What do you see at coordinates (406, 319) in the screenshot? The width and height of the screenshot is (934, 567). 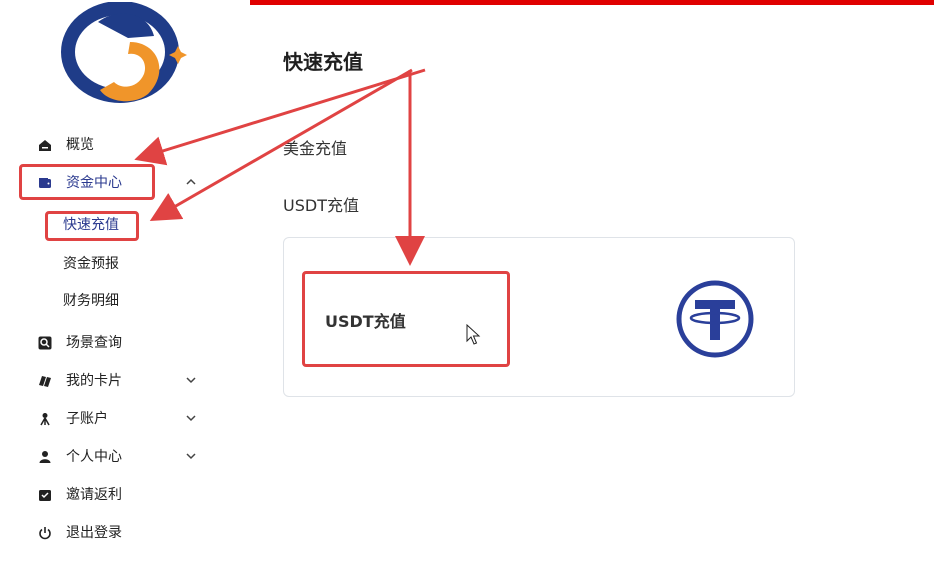 I see `highlight-box-usdt-card` at bounding box center [406, 319].